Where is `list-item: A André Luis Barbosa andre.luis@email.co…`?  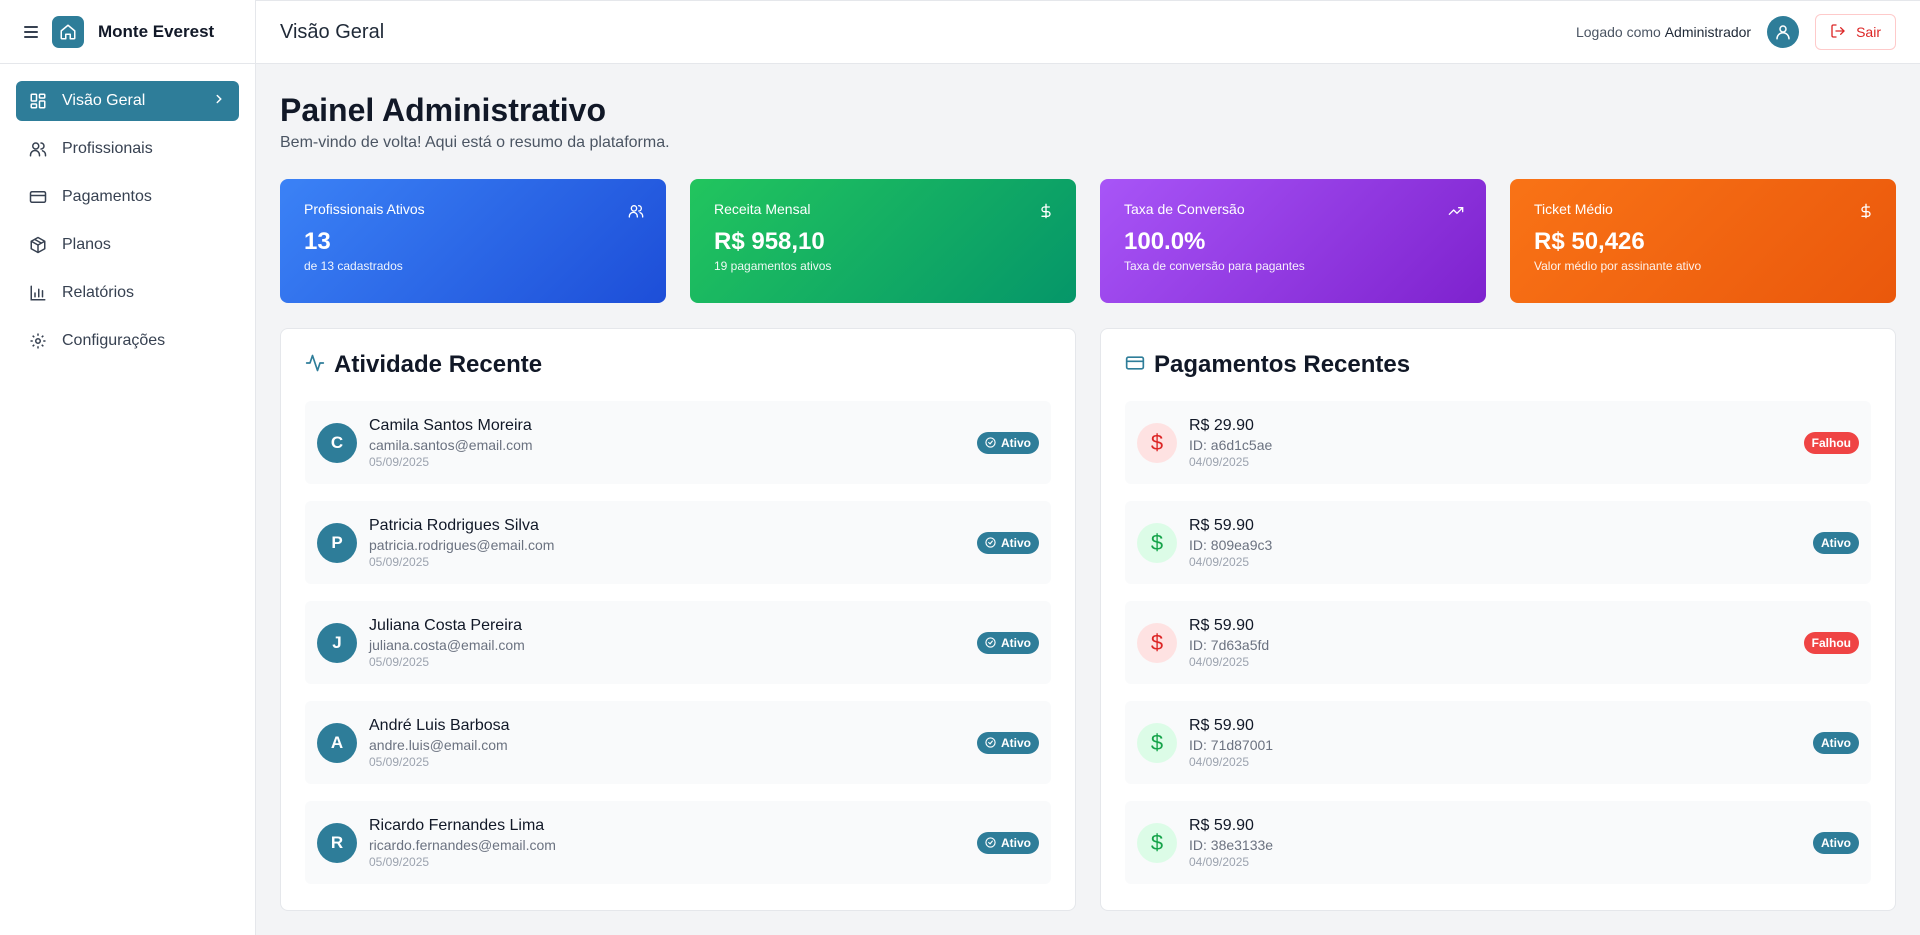
list-item: A André Luis Barbosa andre.luis@email.co… is located at coordinates (678, 742).